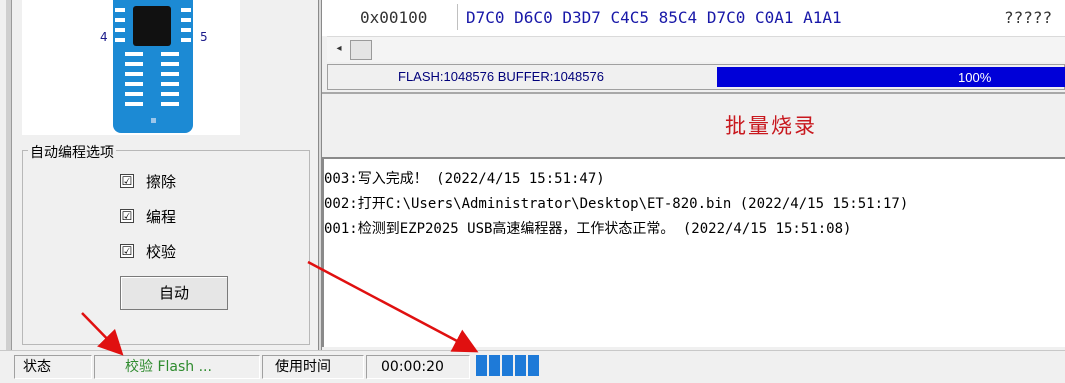  I want to click on board-dot, so click(153, 120).